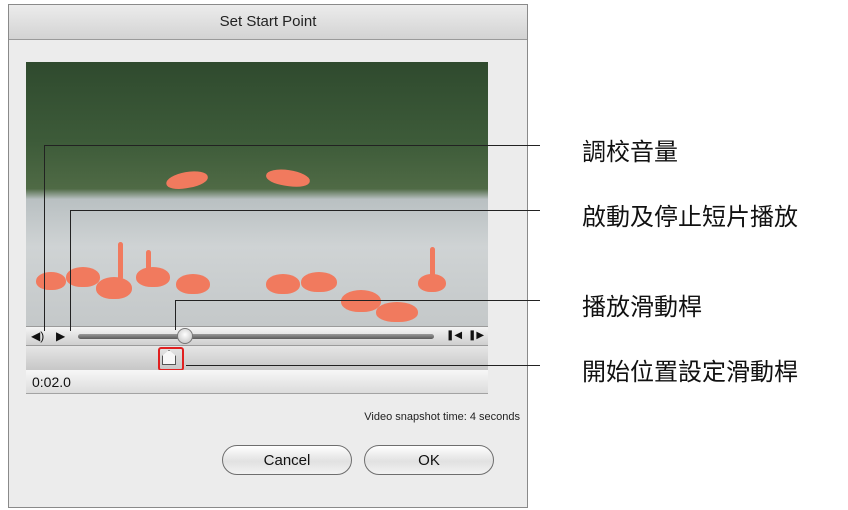 This screenshot has height=510, width=848. What do you see at coordinates (257, 382) in the screenshot?
I see `start-time-display: 0:02.0` at bounding box center [257, 382].